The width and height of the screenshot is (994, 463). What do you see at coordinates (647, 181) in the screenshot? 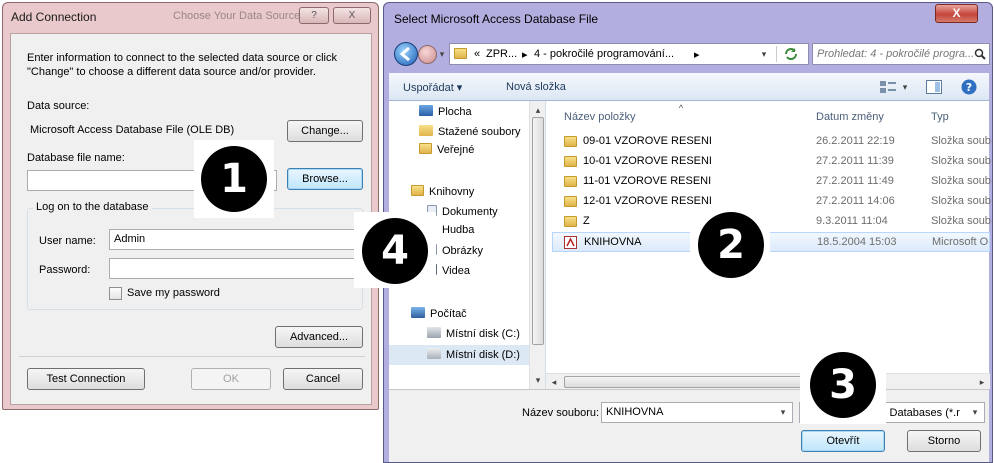
I see `row-name: 11-01 VZOROVE RESENI` at bounding box center [647, 181].